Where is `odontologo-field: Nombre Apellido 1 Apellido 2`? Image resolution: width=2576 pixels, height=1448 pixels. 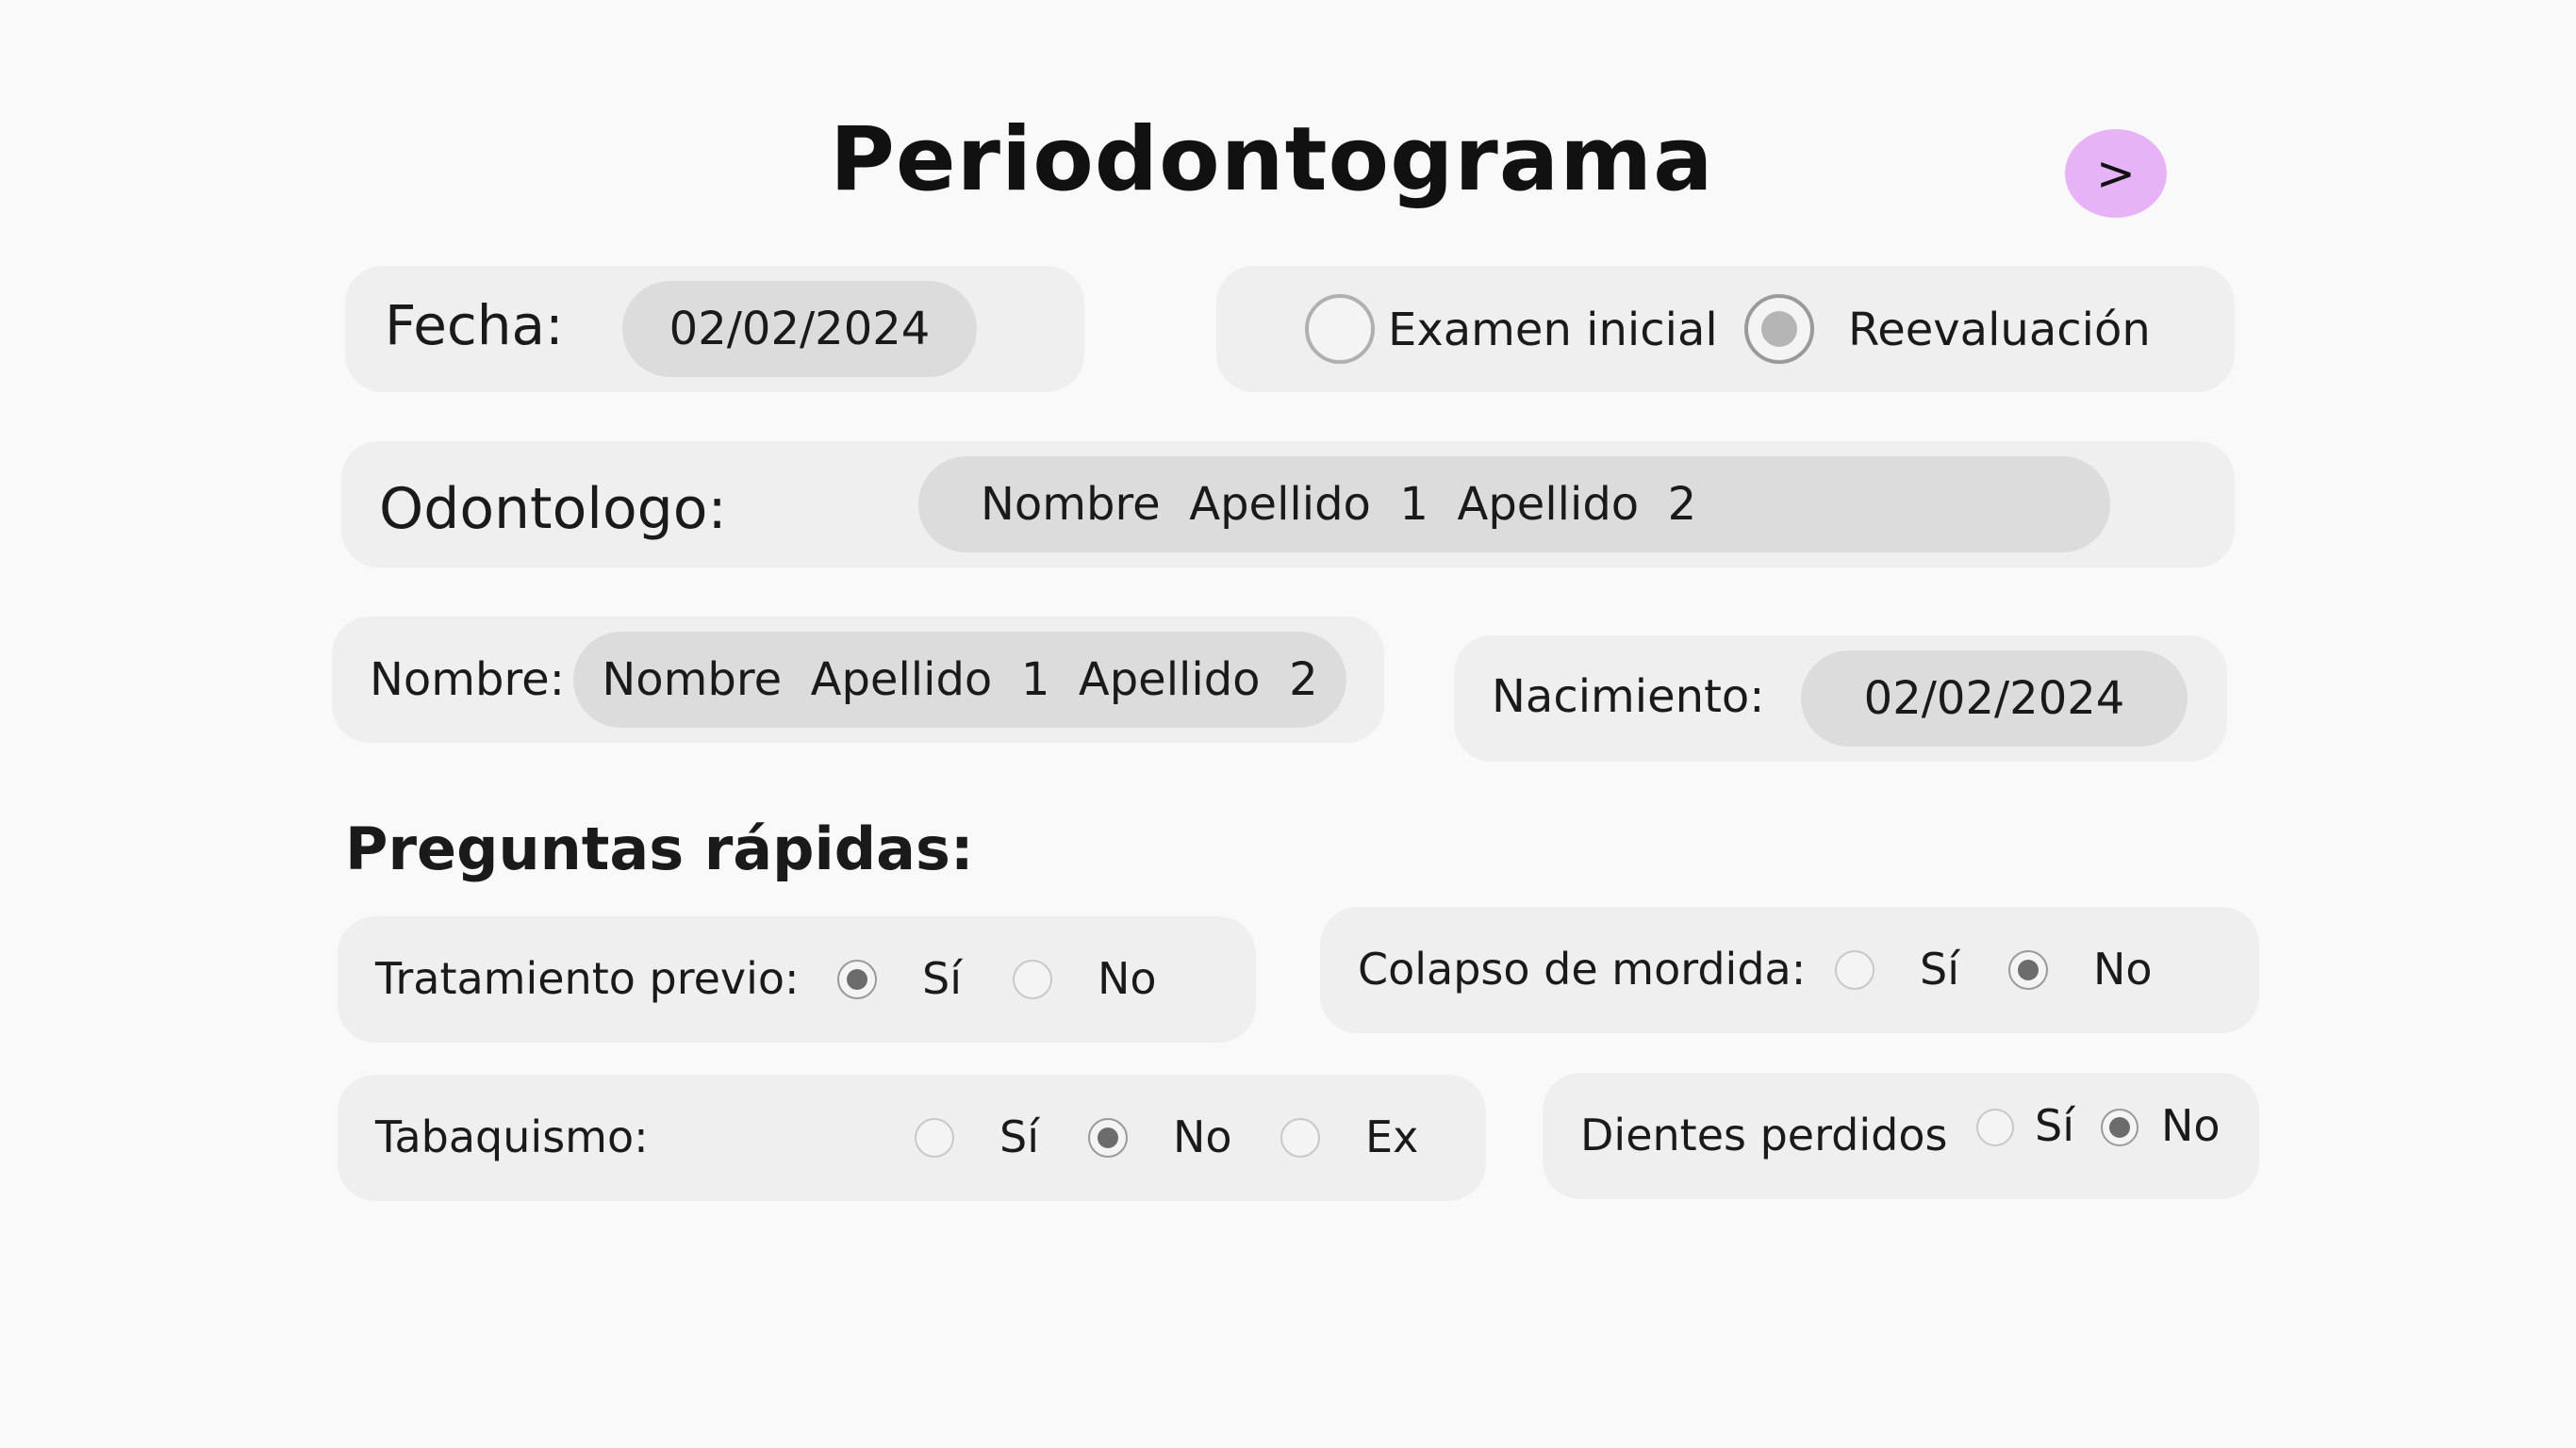 odontologo-field: Nombre Apellido 1 Apellido 2 is located at coordinates (1514, 504).